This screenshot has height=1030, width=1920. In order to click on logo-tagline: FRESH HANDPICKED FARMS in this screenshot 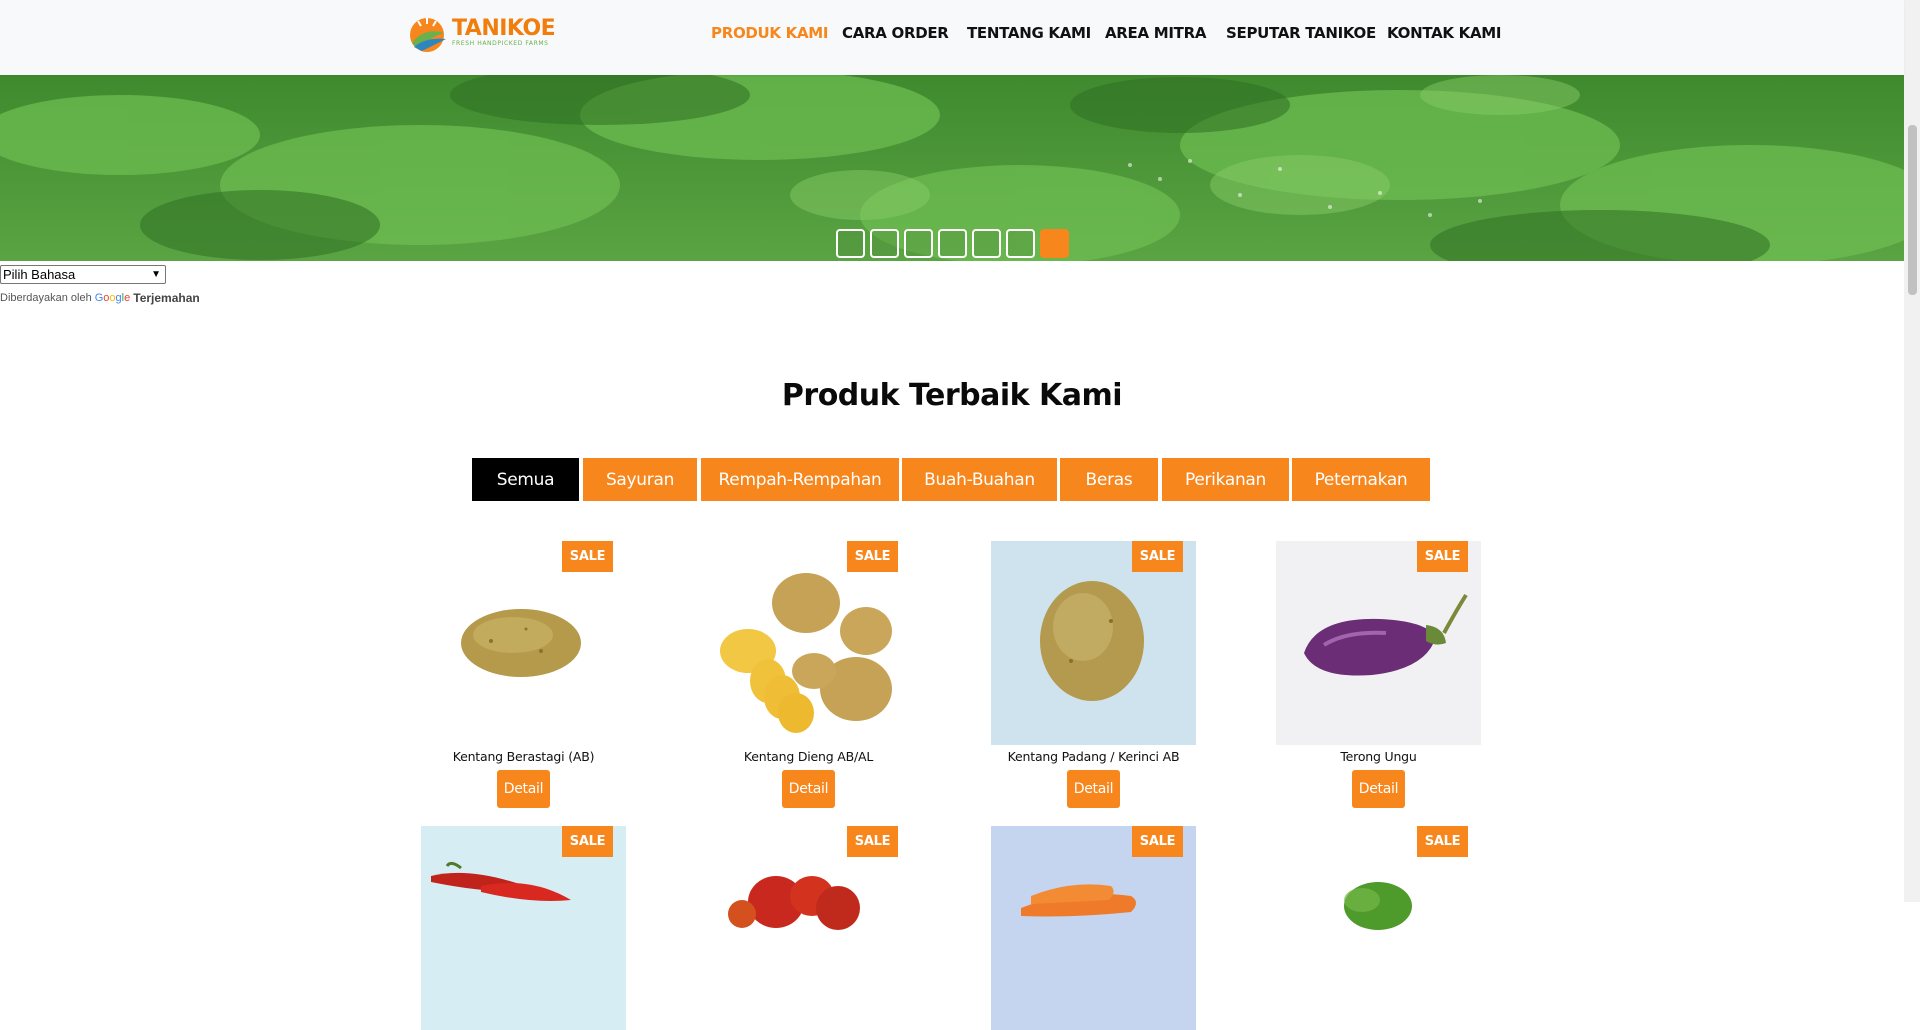, I will do `click(500, 43)`.